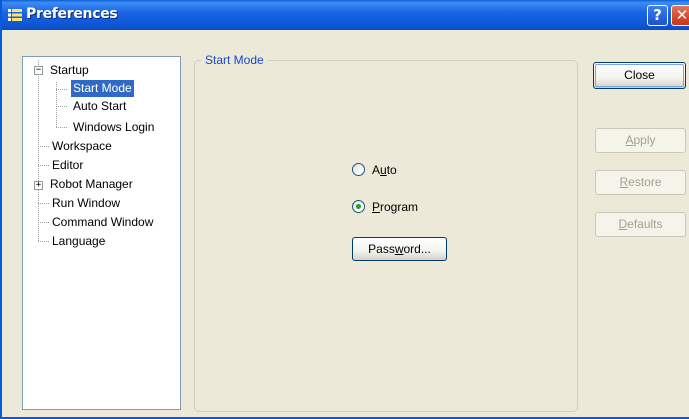  Describe the element at coordinates (234, 60) in the screenshot. I see `start-mode-group-title: Start Mode` at that location.